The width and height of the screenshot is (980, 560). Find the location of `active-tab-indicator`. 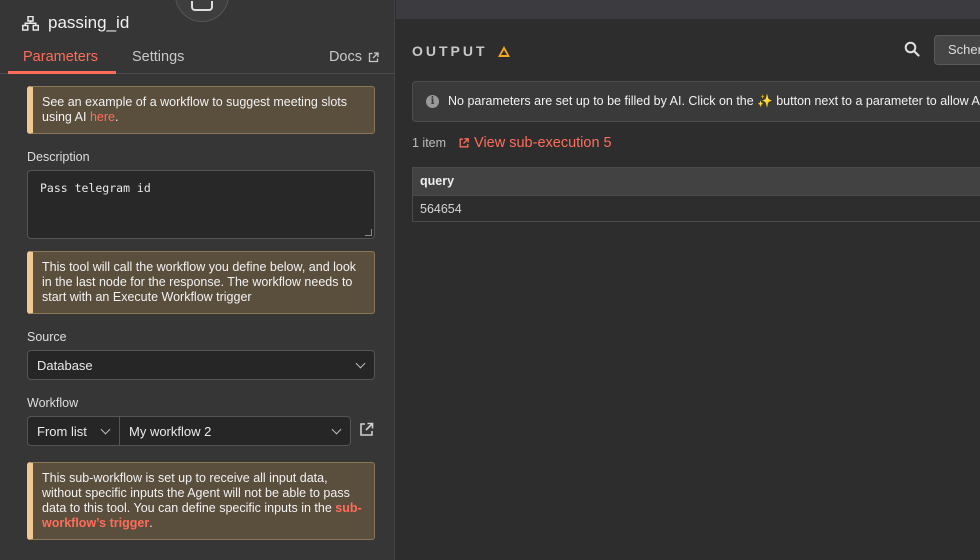

active-tab-indicator is located at coordinates (62, 72).